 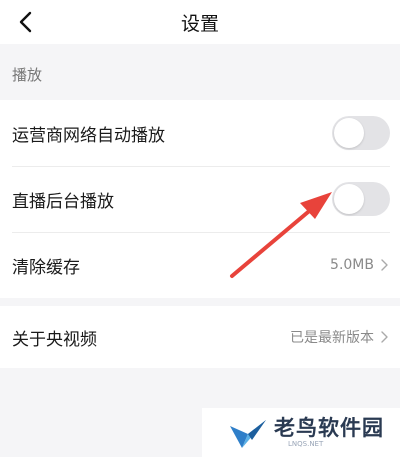 I want to click on cache-size-value: 5.0MB, so click(x=352, y=265).